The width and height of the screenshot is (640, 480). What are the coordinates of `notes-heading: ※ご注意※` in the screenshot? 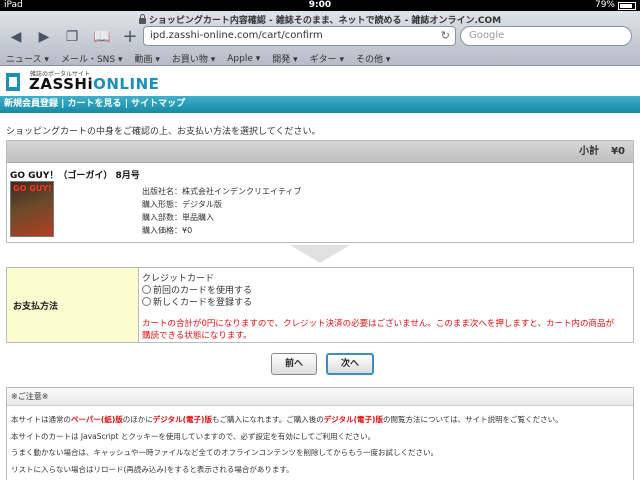 It's located at (320, 397).